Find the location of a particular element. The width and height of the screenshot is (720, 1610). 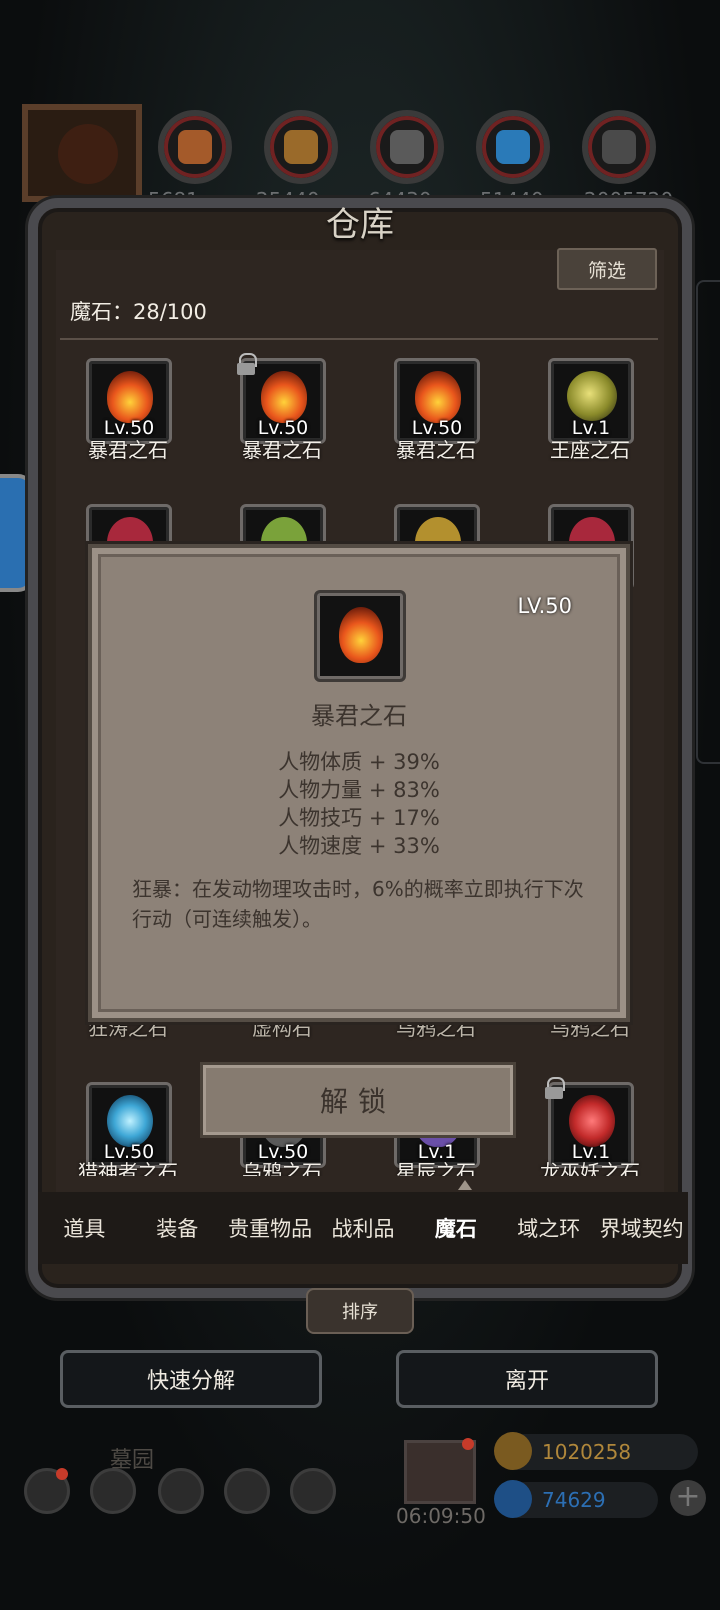

tab-magic-stones: 魔石 is located at coordinates (455, 1228).